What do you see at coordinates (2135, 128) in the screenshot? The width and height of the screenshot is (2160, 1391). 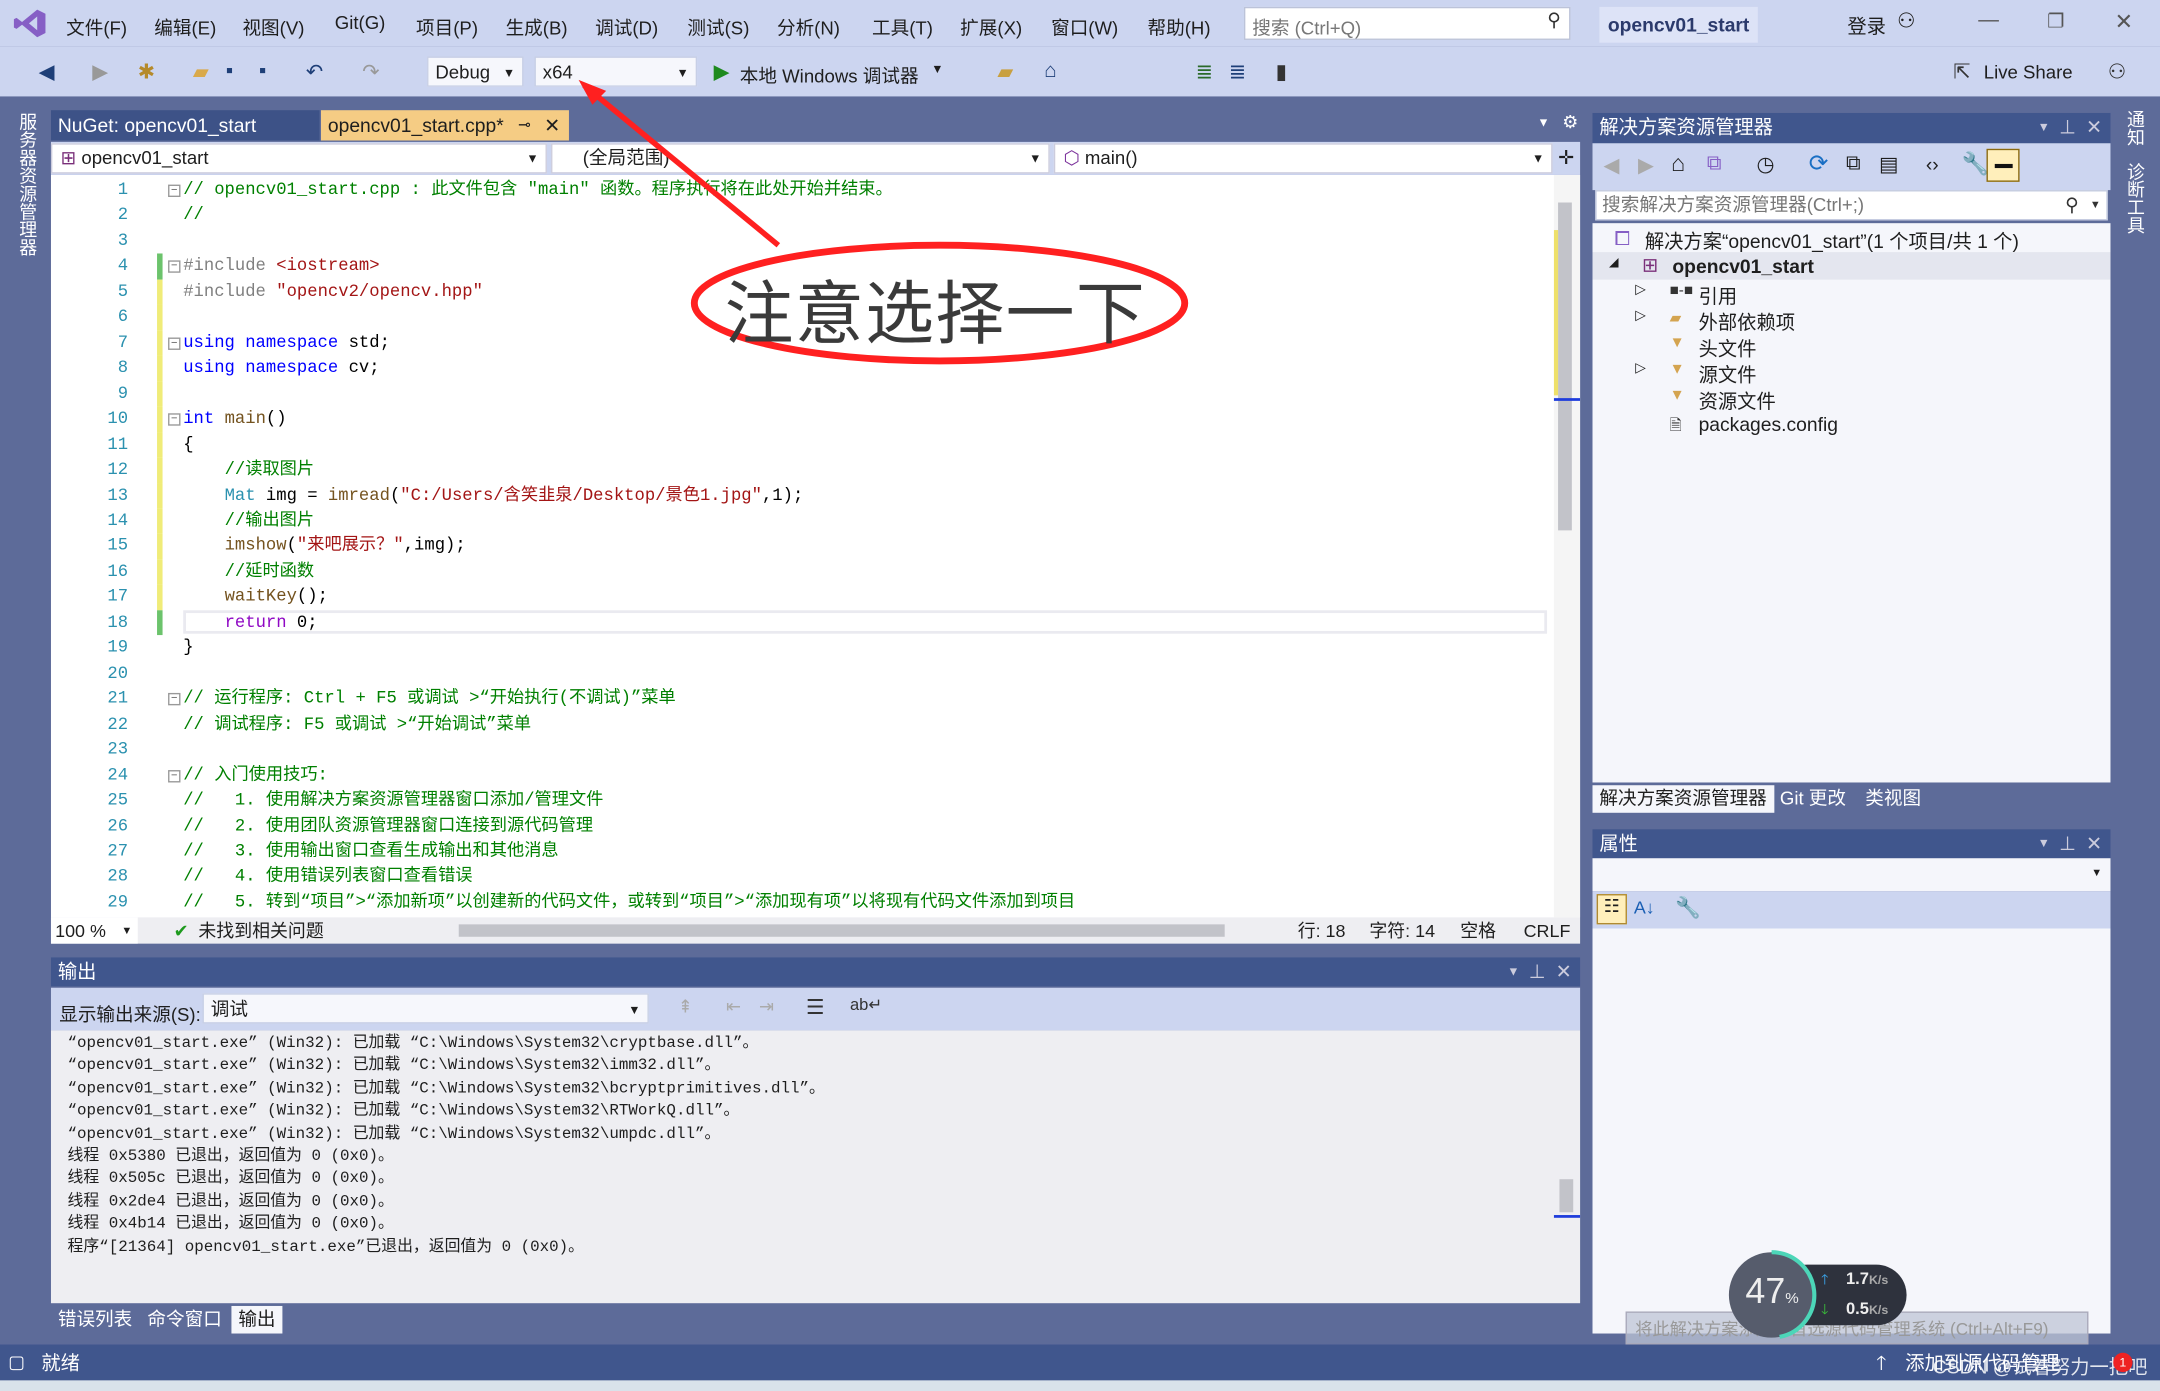 I see `notifications-tab: 通知` at bounding box center [2135, 128].